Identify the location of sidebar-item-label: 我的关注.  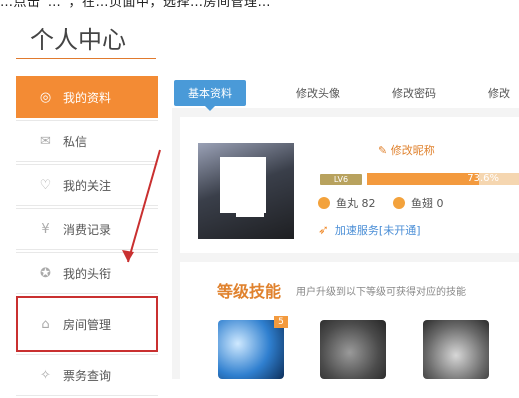
(87, 185).